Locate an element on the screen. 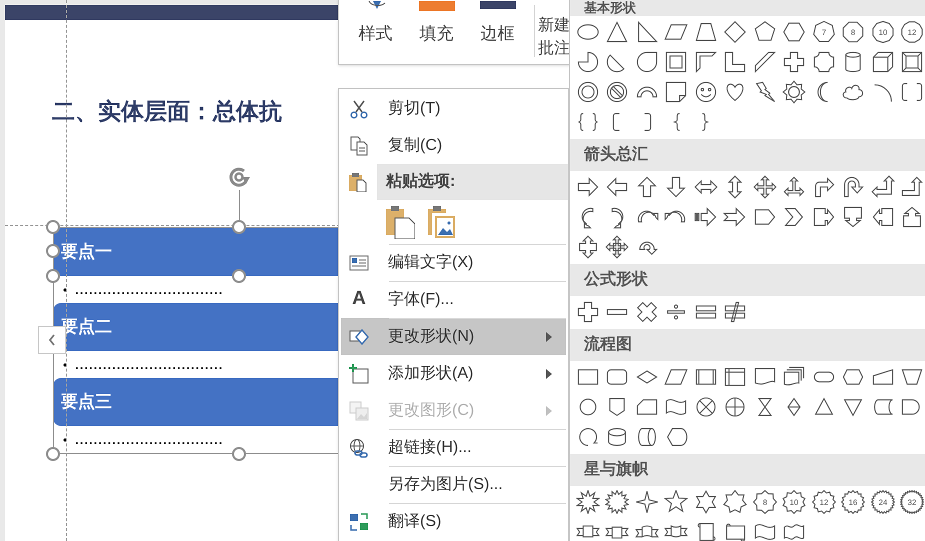 This screenshot has width=925, height=541. toolbar-button: 新建批注 is located at coordinates (555, 32).